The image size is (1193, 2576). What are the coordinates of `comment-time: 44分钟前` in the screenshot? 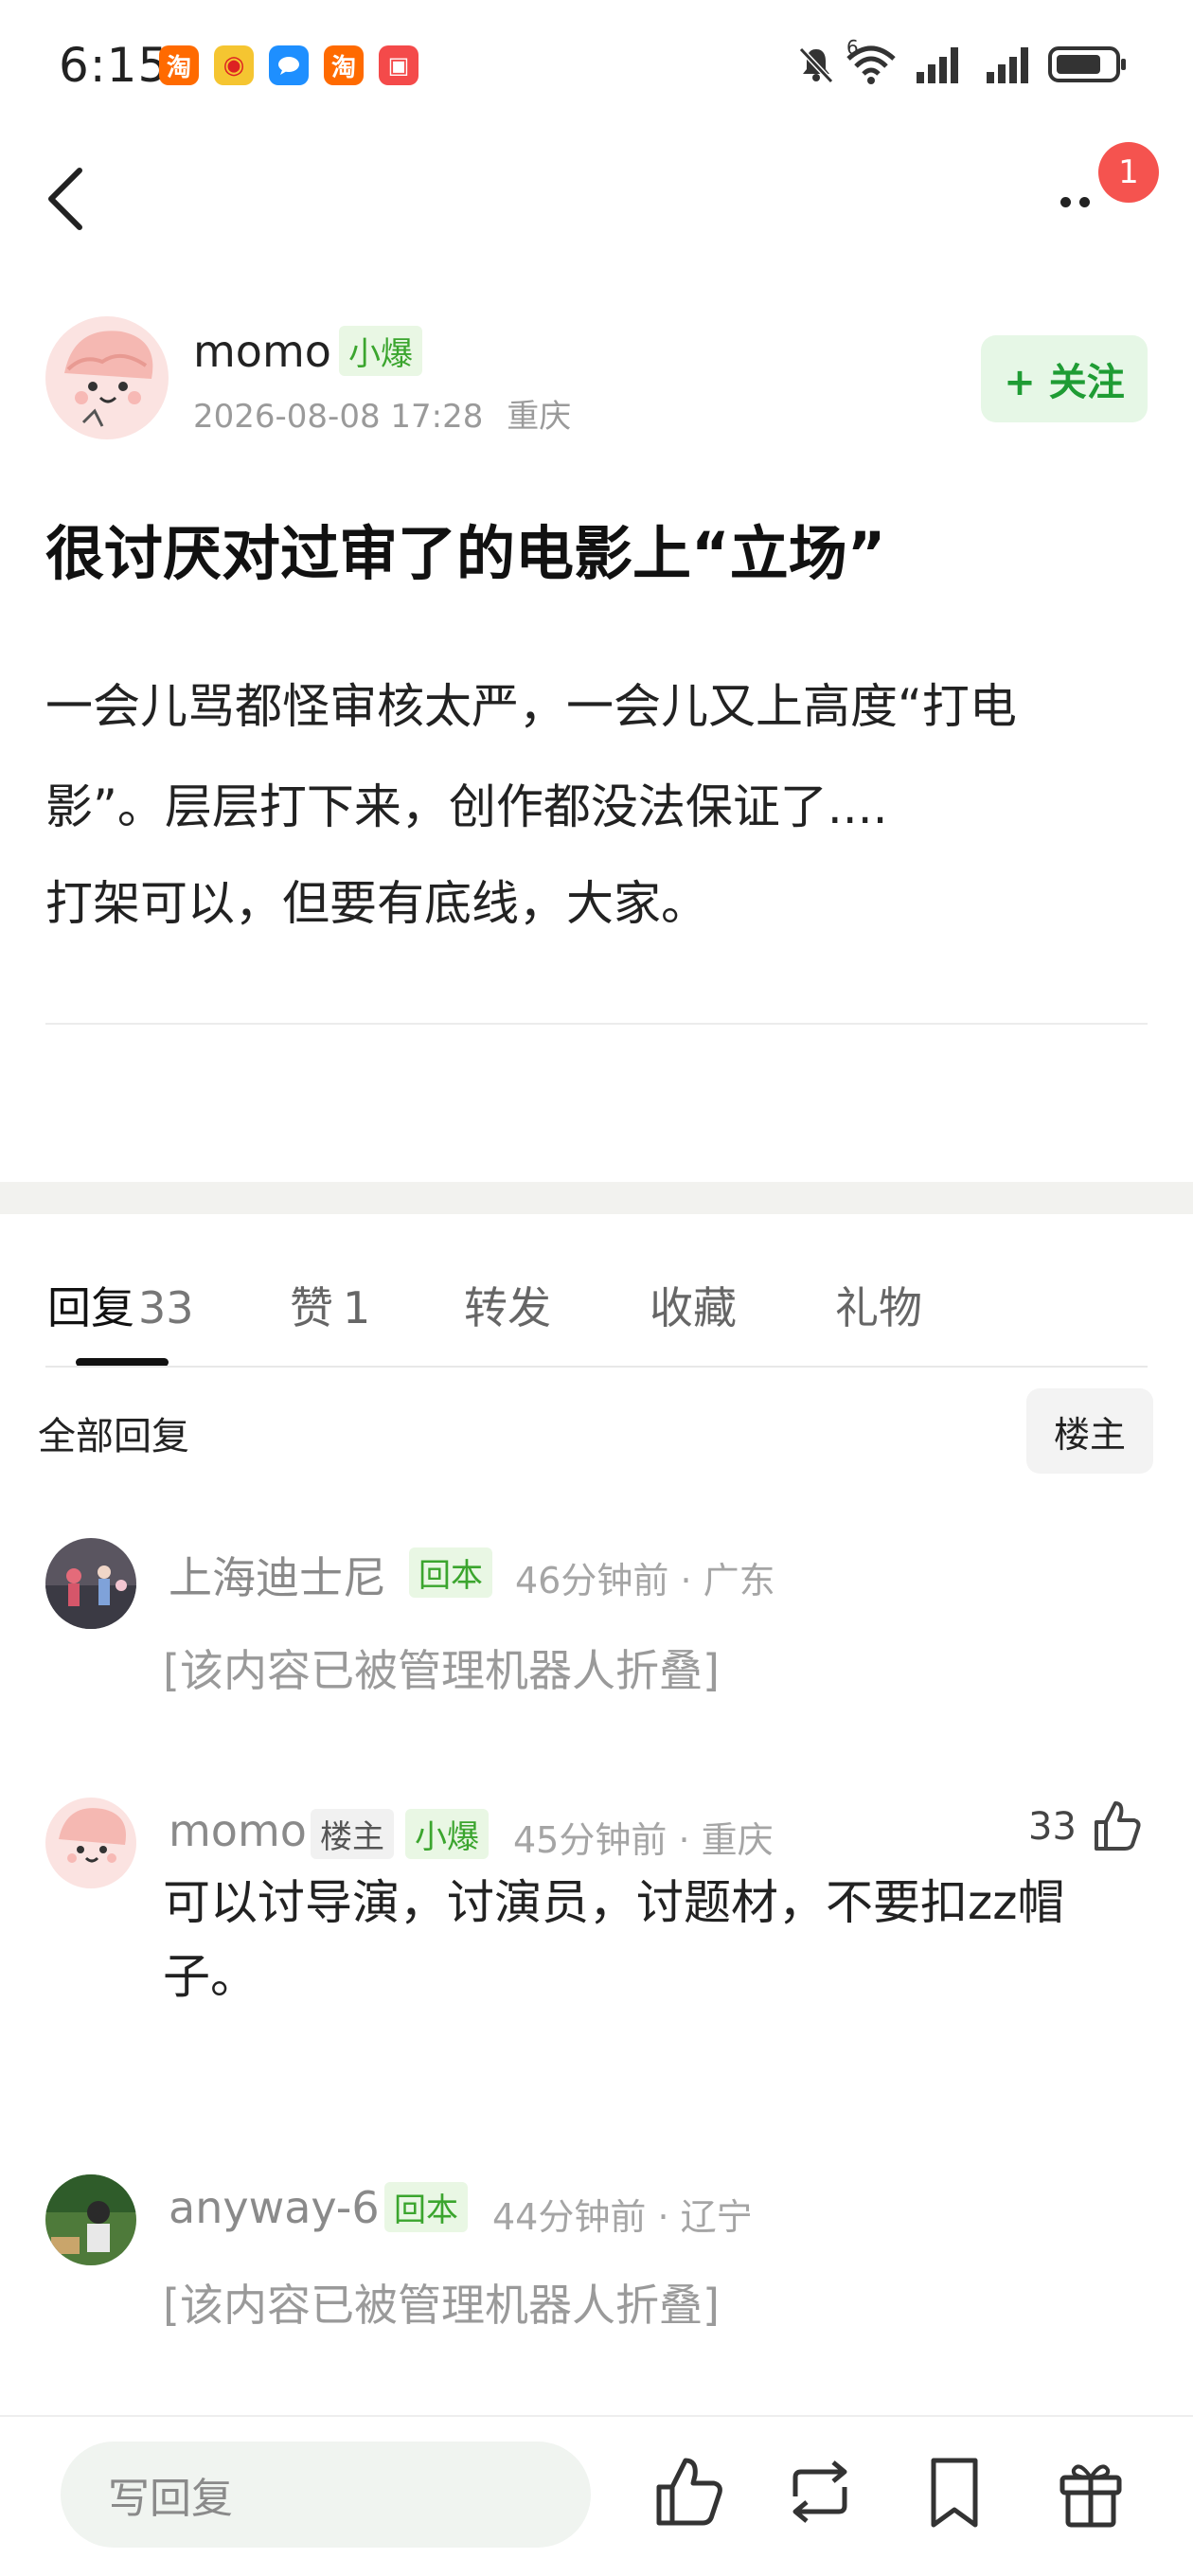 It's located at (569, 2217).